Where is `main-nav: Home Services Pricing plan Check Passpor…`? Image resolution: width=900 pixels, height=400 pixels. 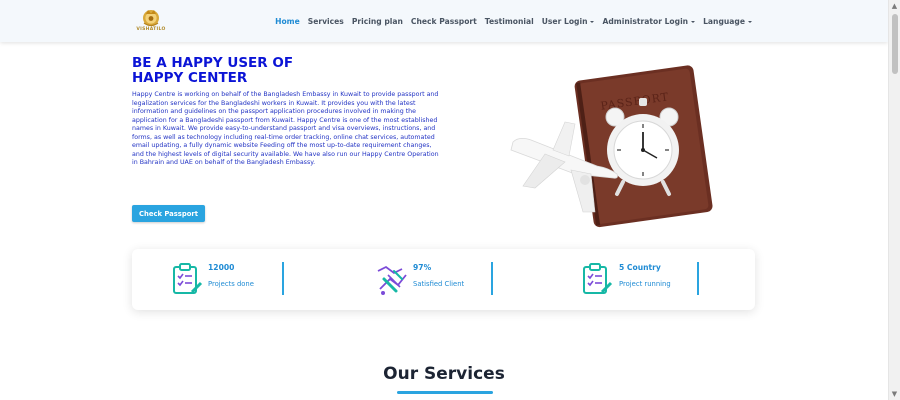
main-nav: Home Services Pricing plan Check Passpor… is located at coordinates (513, 21).